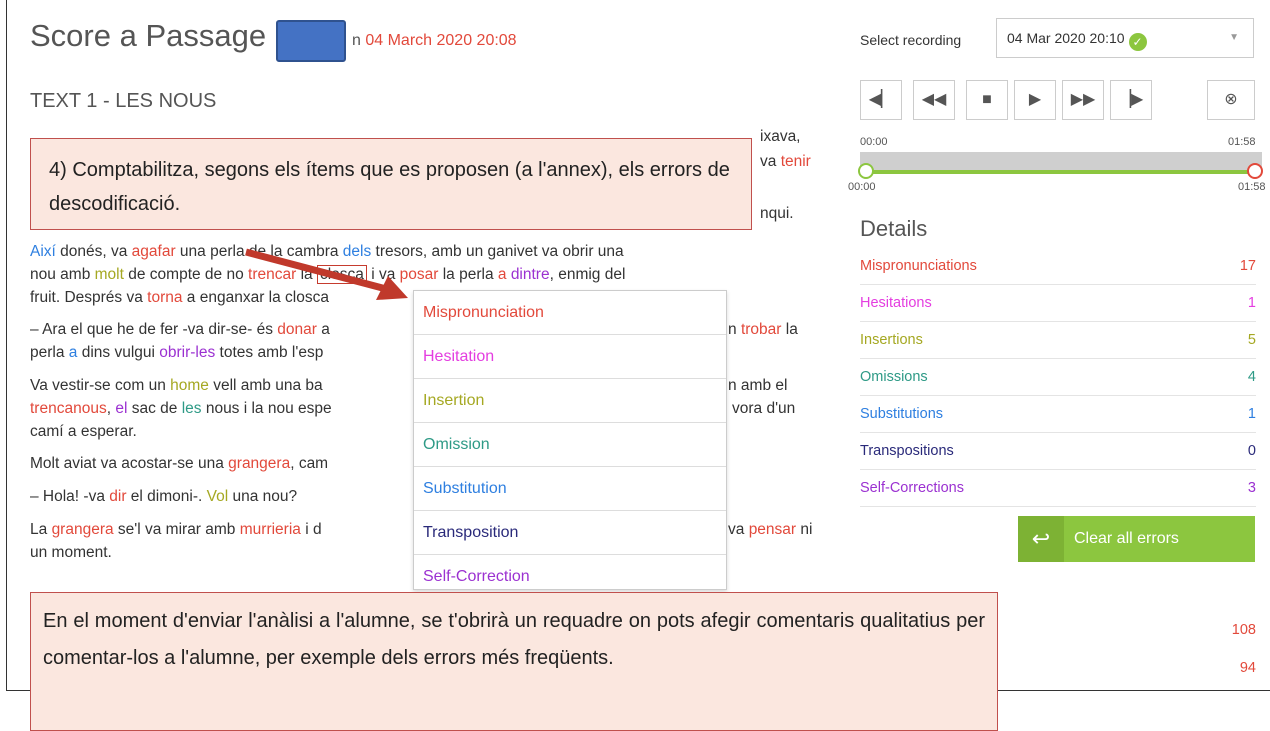 The height and width of the screenshot is (731, 1270). Describe the element at coordinates (1058, 488) in the screenshot. I see `detail-self-corrections: Self-Corrections 3` at that location.